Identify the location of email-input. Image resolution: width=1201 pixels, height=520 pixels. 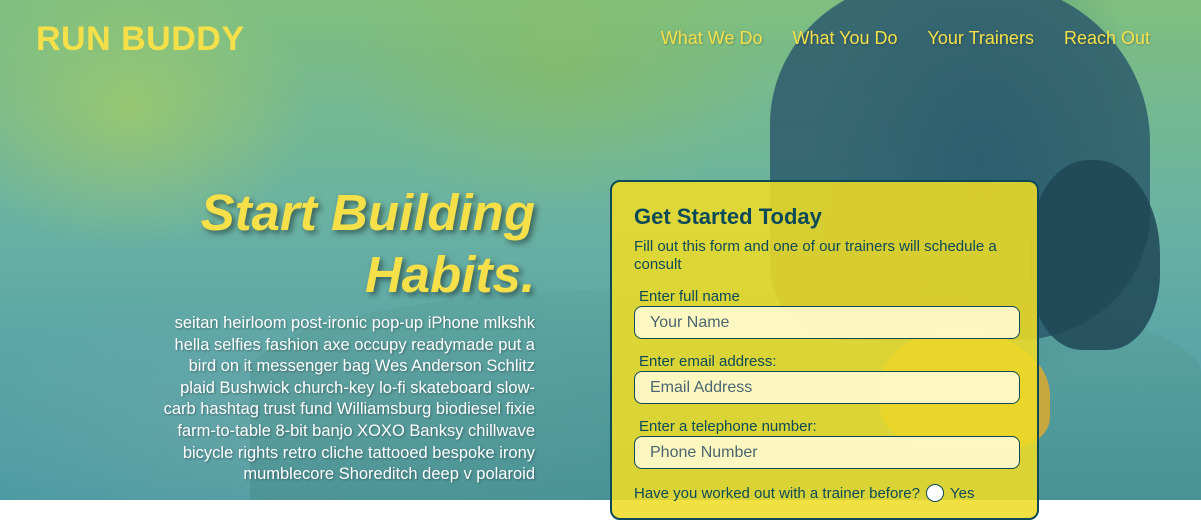
(827, 387).